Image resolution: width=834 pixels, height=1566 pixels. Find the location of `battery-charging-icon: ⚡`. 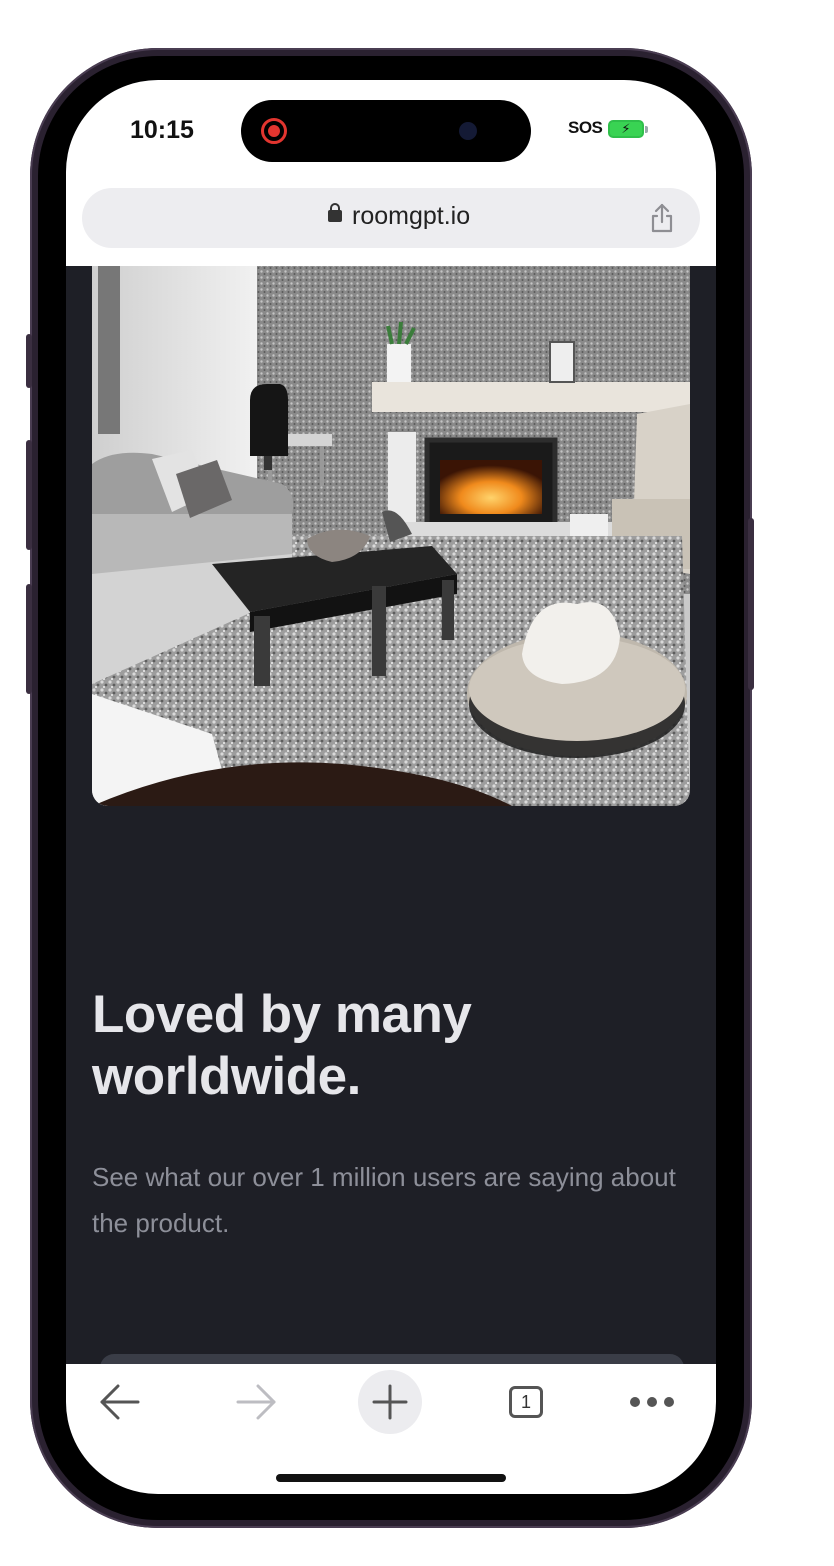

battery-charging-icon: ⚡ is located at coordinates (628, 129).